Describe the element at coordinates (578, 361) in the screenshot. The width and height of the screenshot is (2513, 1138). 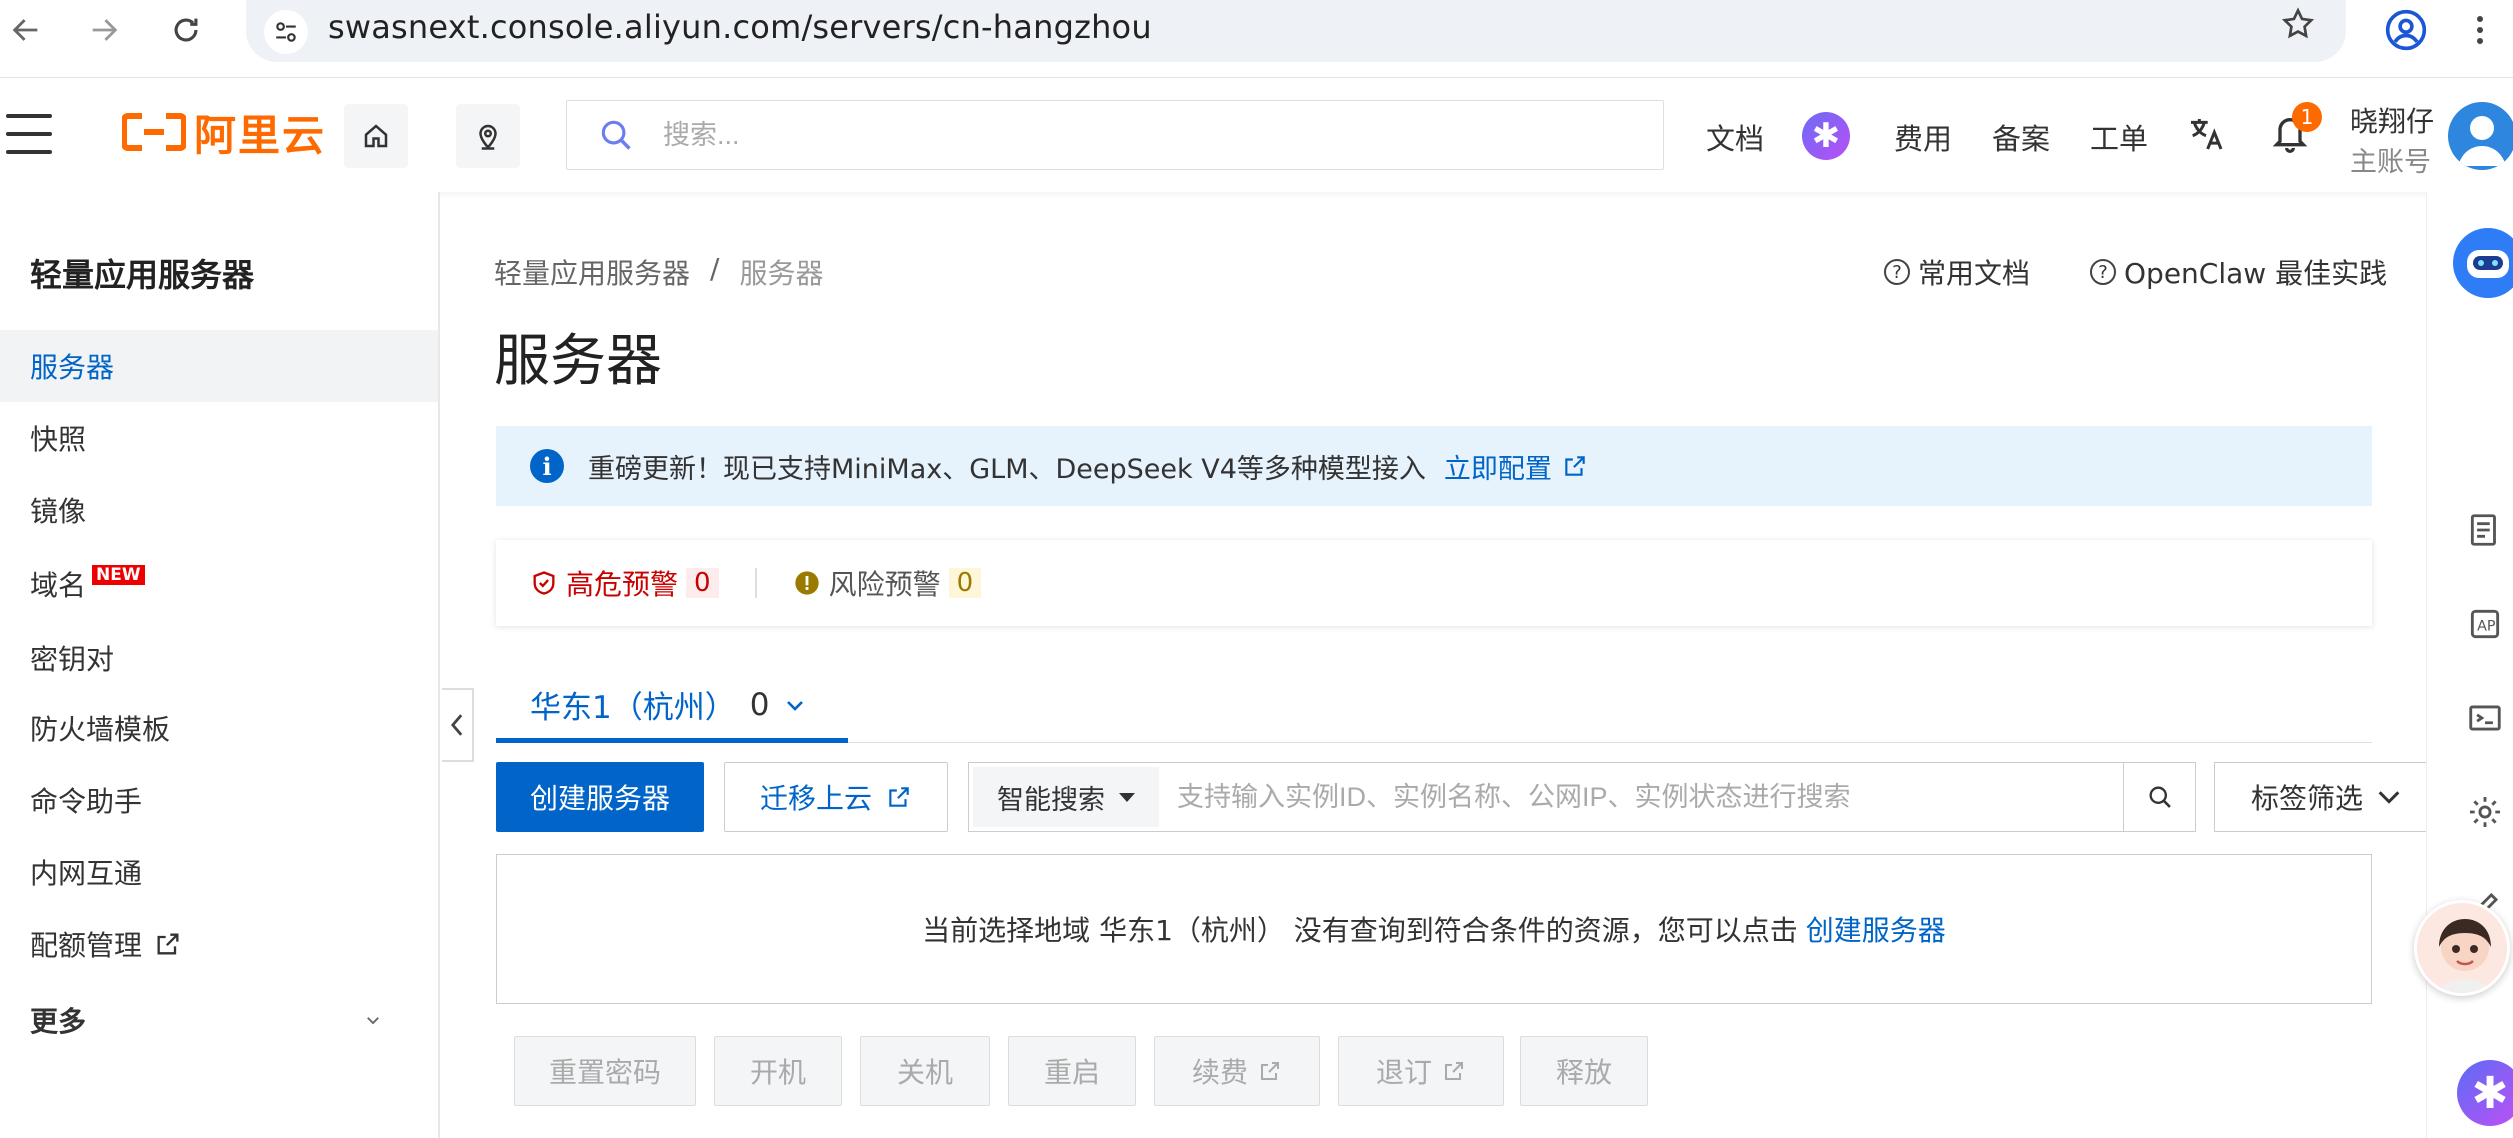
I see `page-title: 服务器` at that location.